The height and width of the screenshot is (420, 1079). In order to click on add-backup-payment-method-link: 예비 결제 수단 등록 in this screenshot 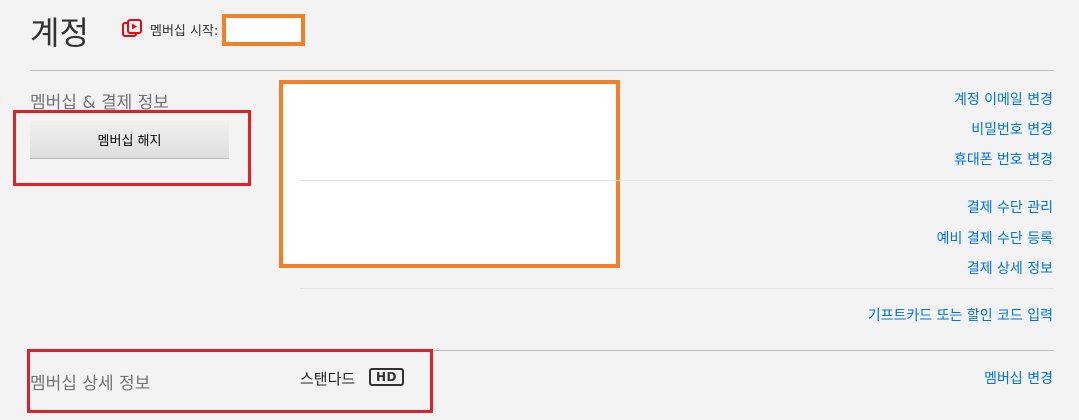, I will do `click(995, 238)`.